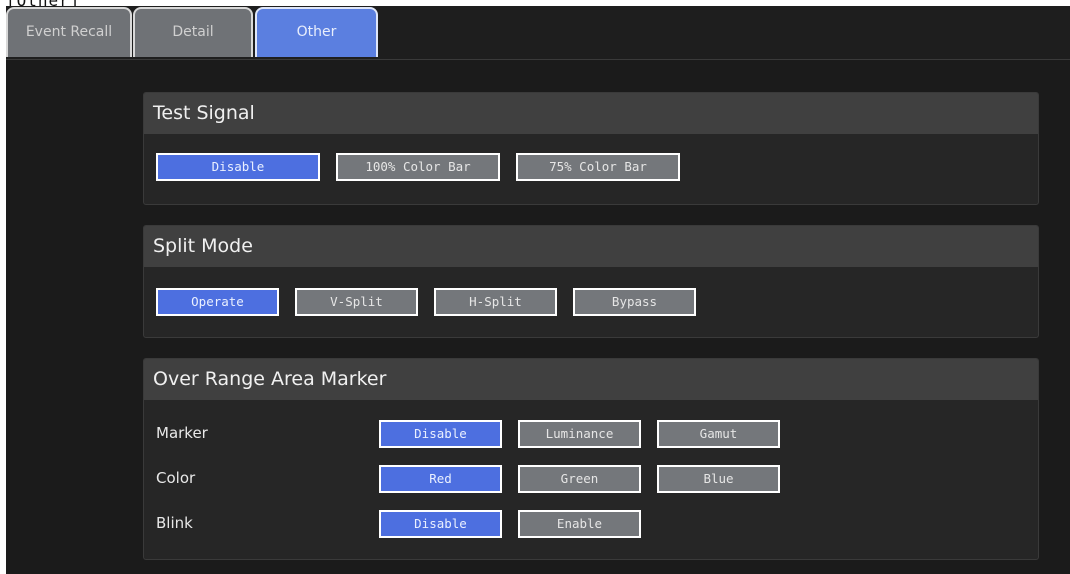 The width and height of the screenshot is (1070, 574). What do you see at coordinates (176, 478) in the screenshot?
I see `color-row-label: Color` at bounding box center [176, 478].